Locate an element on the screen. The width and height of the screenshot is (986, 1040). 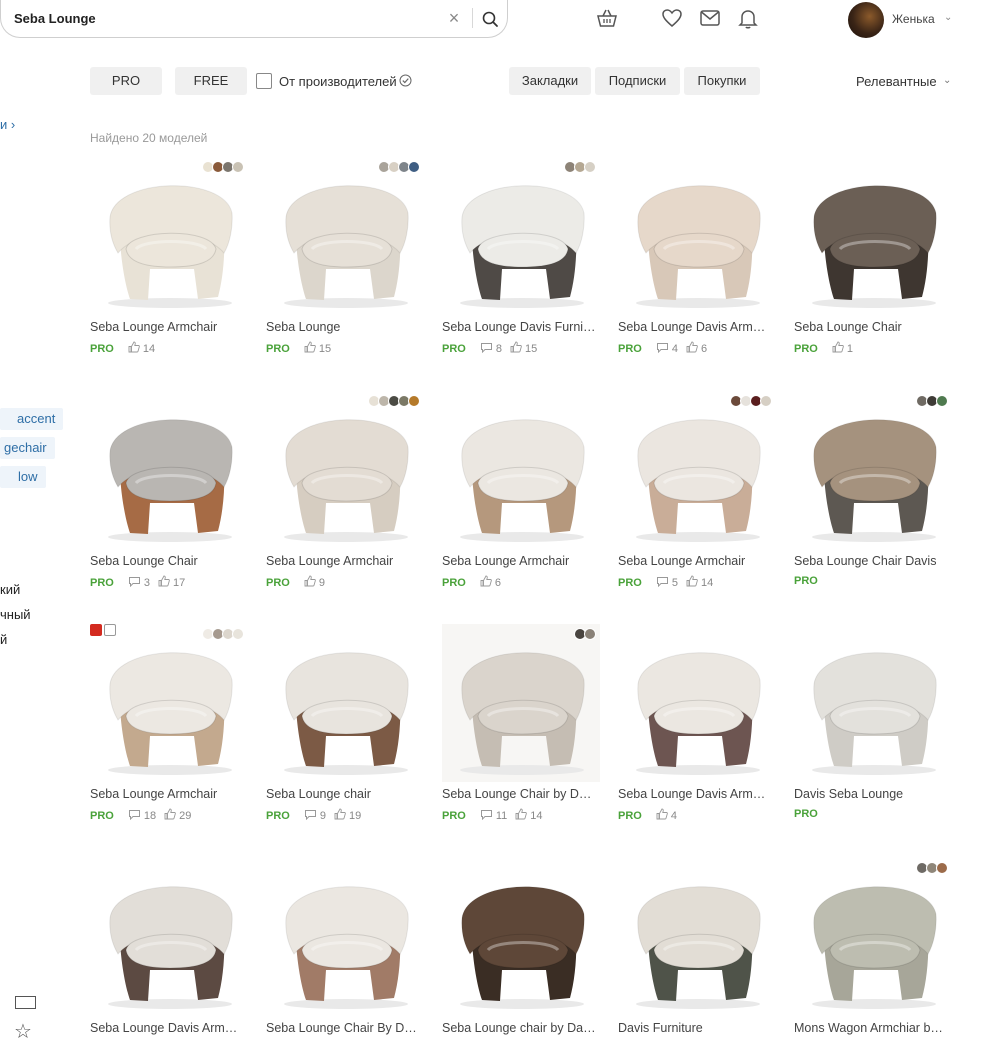
sidebar-option: й is located at coordinates (3, 639).